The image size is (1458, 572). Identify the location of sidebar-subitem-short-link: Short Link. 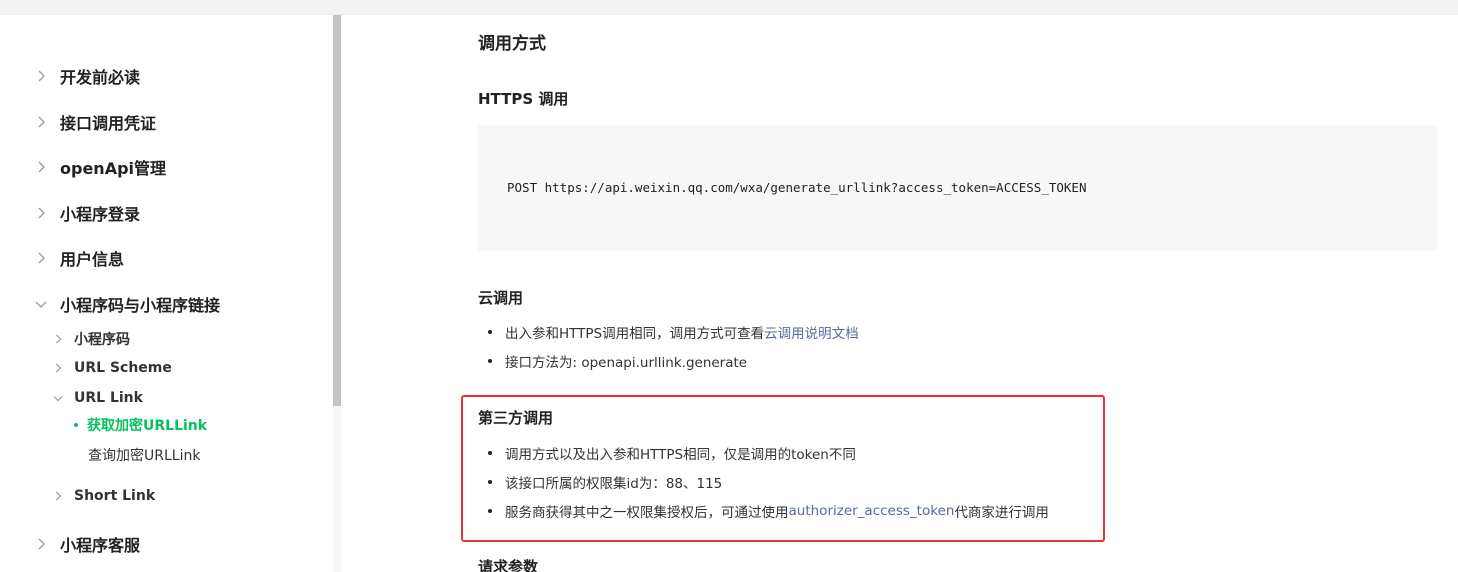
(103, 496).